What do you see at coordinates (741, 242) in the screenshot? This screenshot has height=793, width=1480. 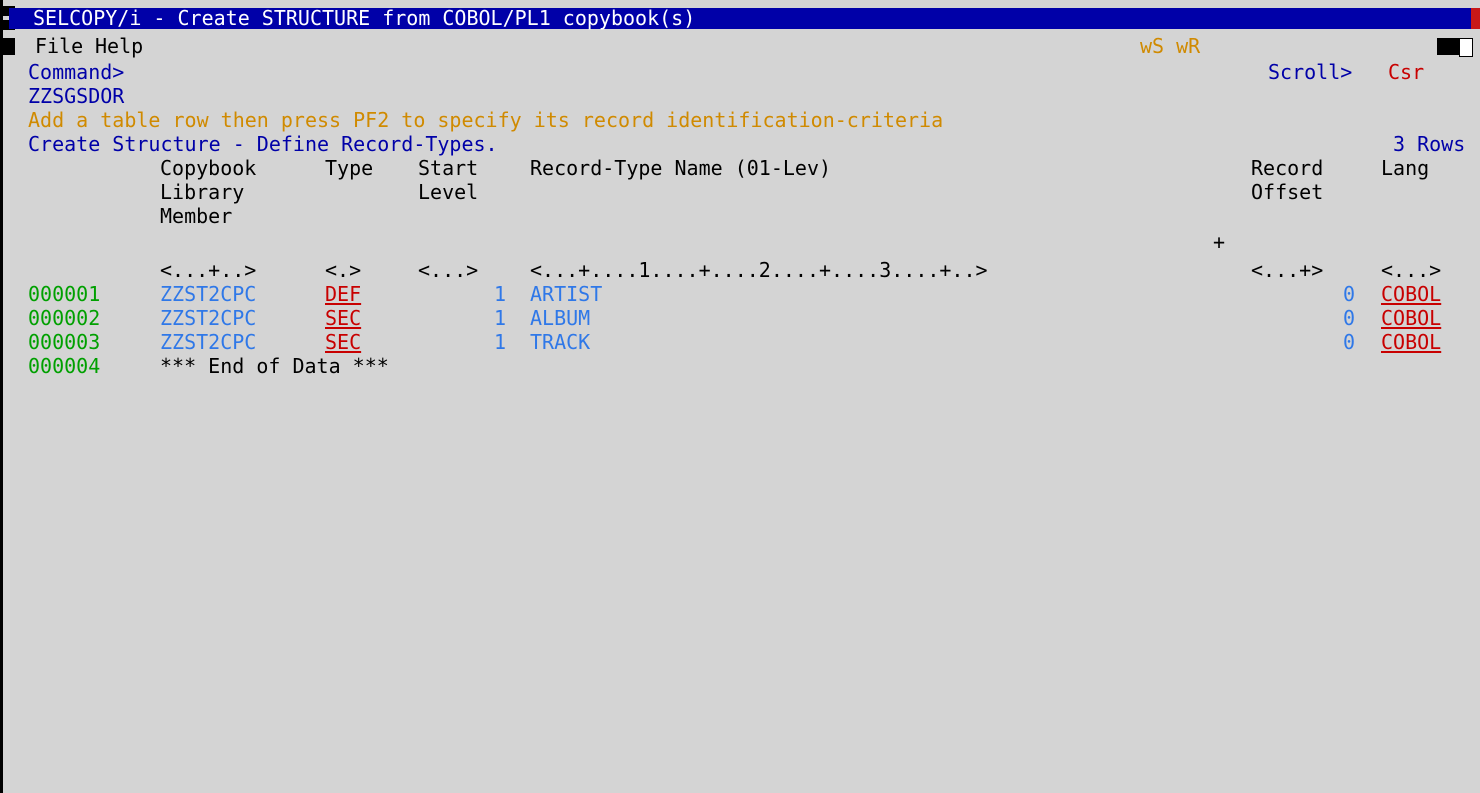 I see `ruler-extra-line: +` at bounding box center [741, 242].